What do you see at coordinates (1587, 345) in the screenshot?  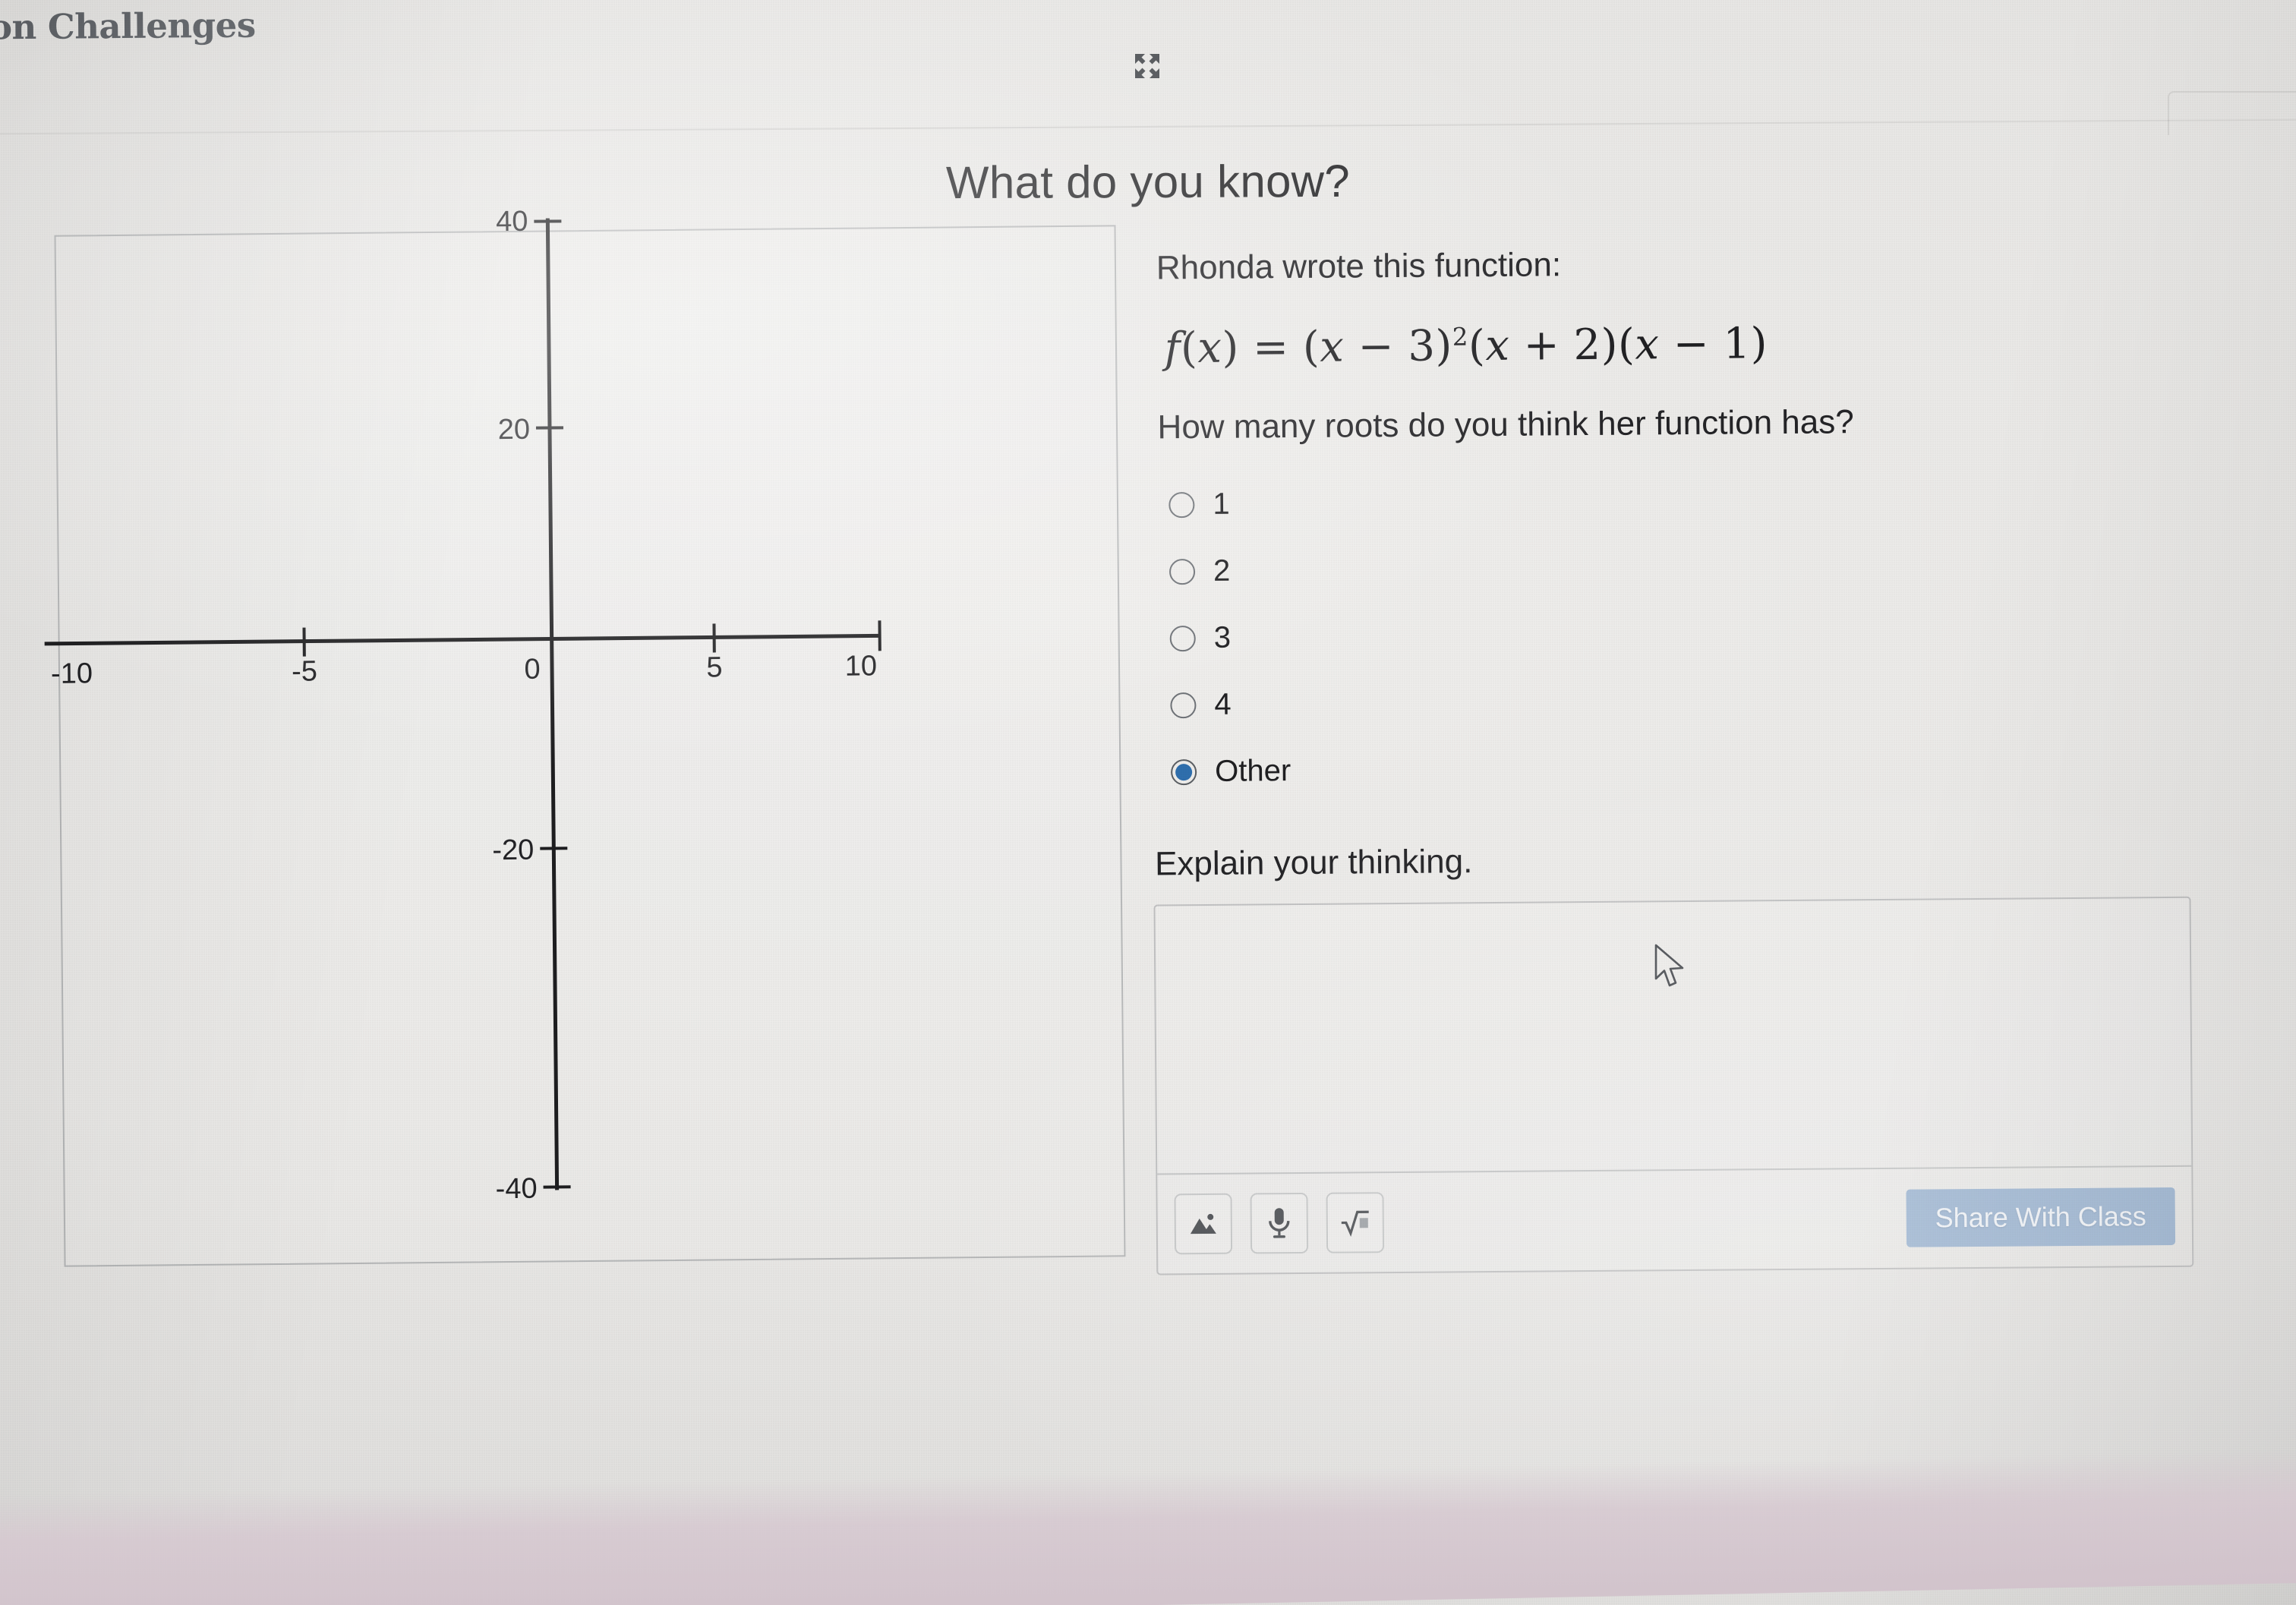 I see `formula-two: 2` at bounding box center [1587, 345].